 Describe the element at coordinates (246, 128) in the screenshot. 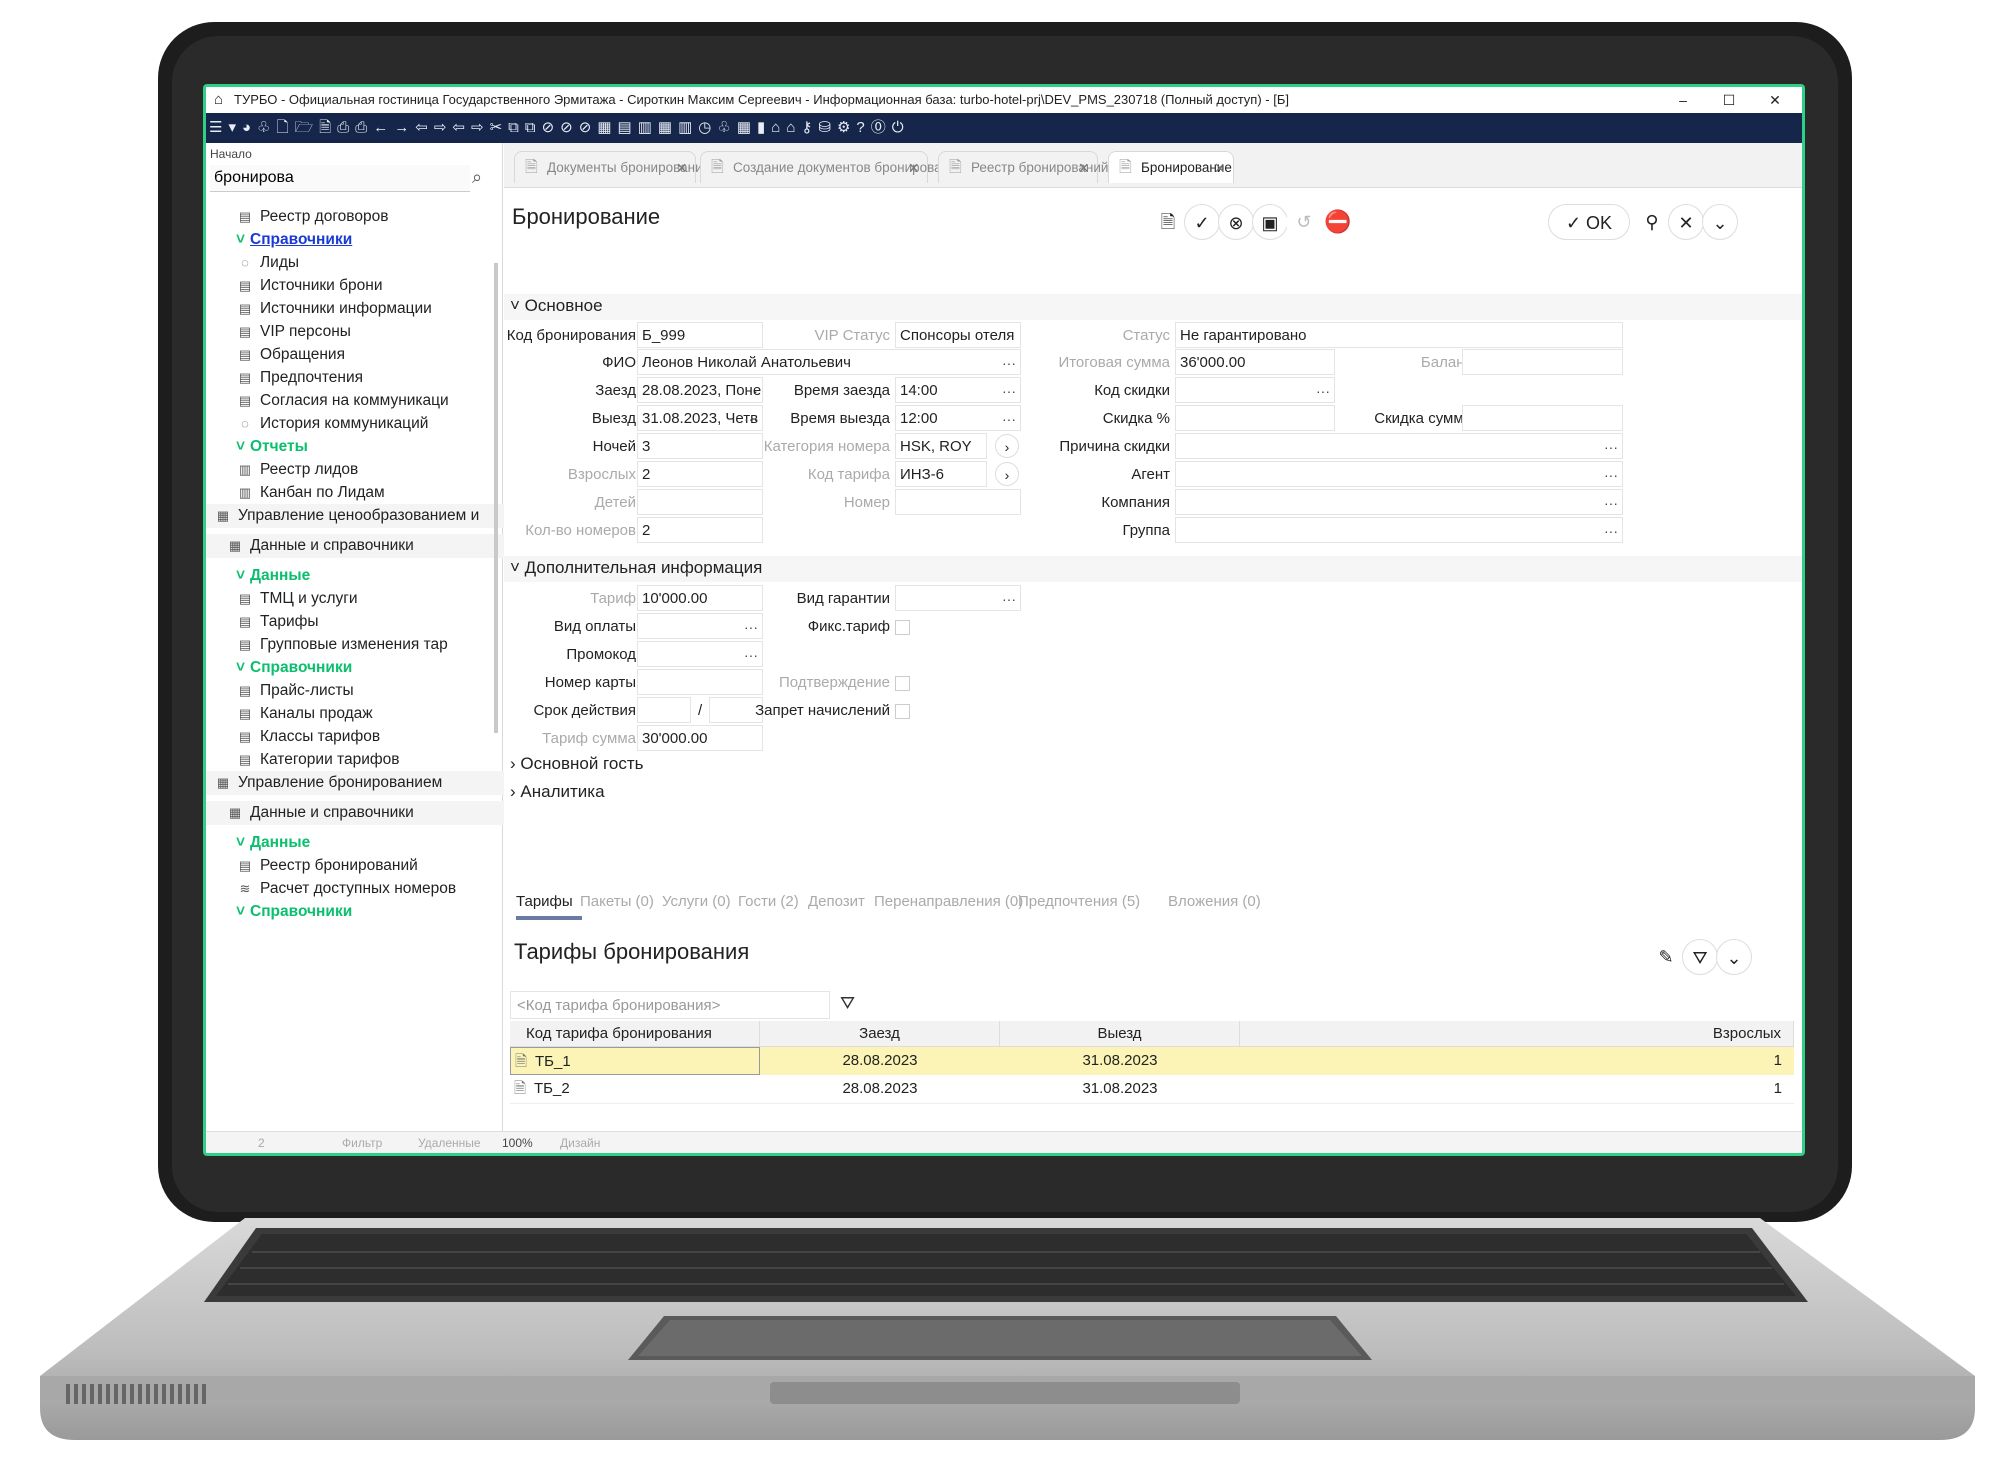

I see `toolbar-icon: ◕` at that location.